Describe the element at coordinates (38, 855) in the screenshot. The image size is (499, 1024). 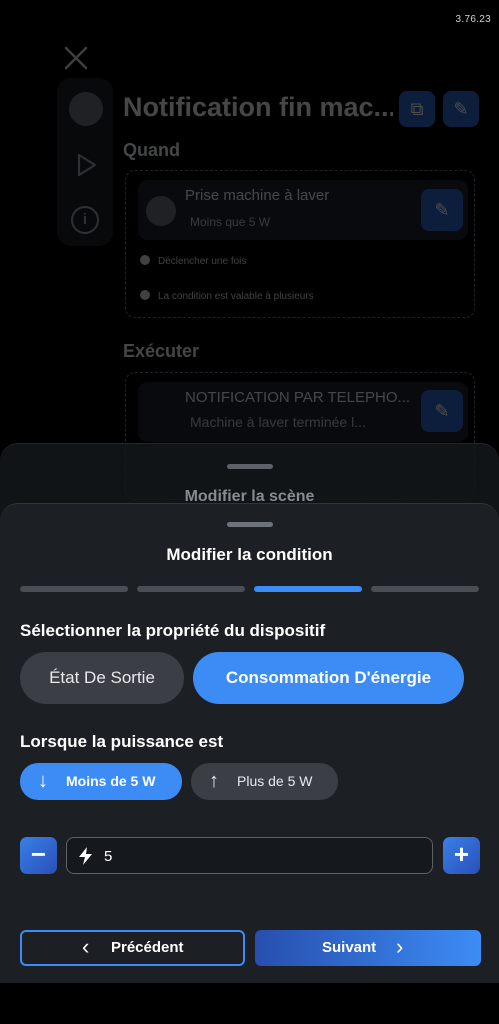
I see `decrement-button: −` at that location.